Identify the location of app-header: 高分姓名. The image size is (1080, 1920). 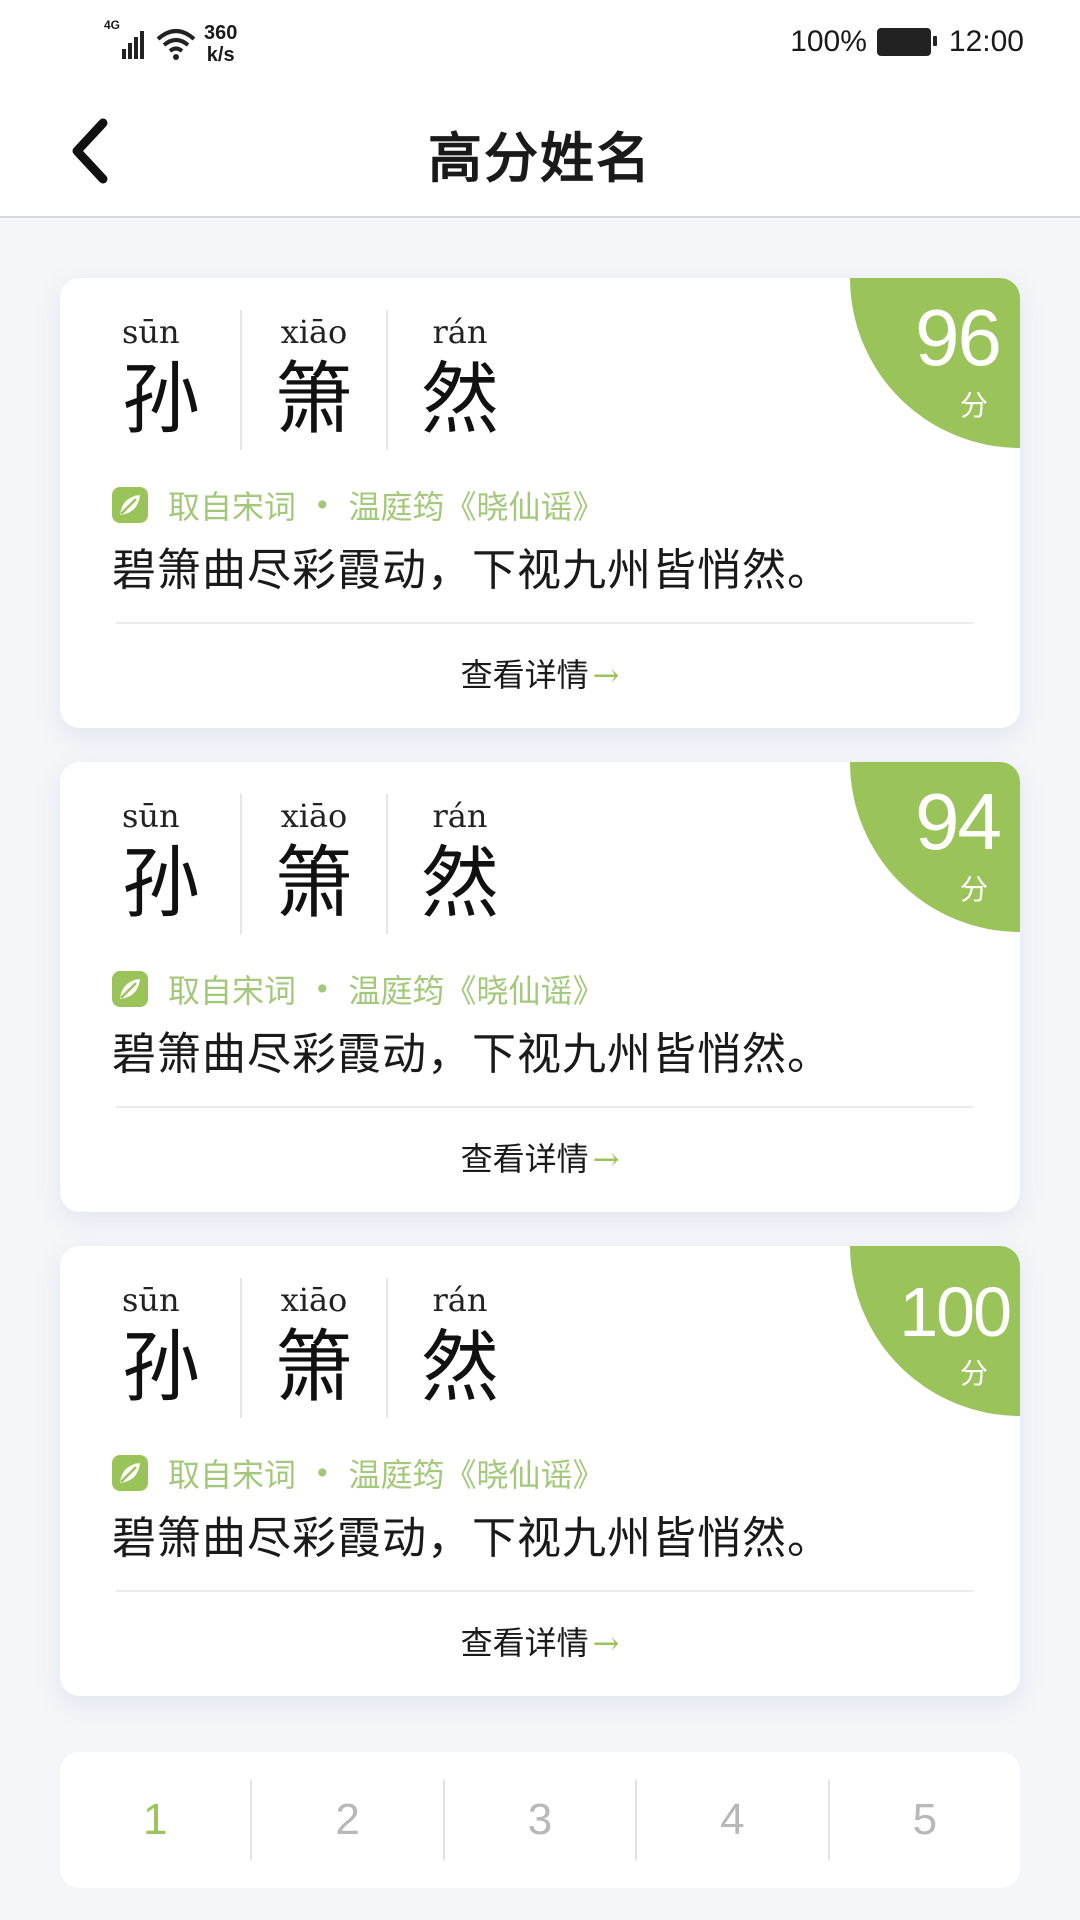
(540, 153).